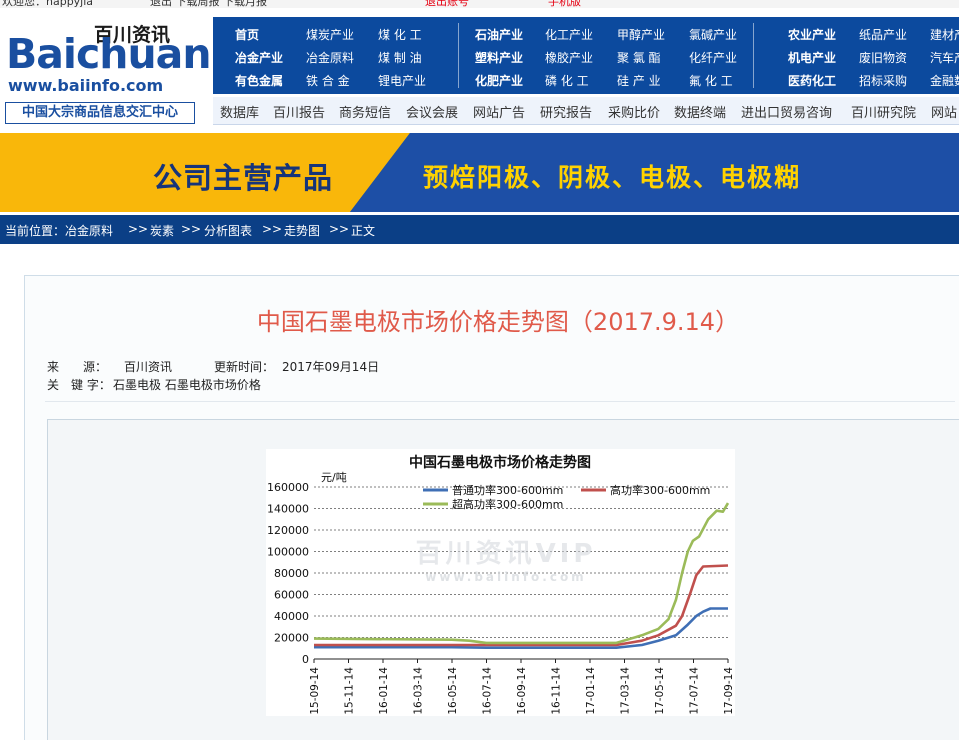 The width and height of the screenshot is (959, 740). What do you see at coordinates (162, 230) in the screenshot?
I see `breadcrumb-item-2: 炭素` at bounding box center [162, 230].